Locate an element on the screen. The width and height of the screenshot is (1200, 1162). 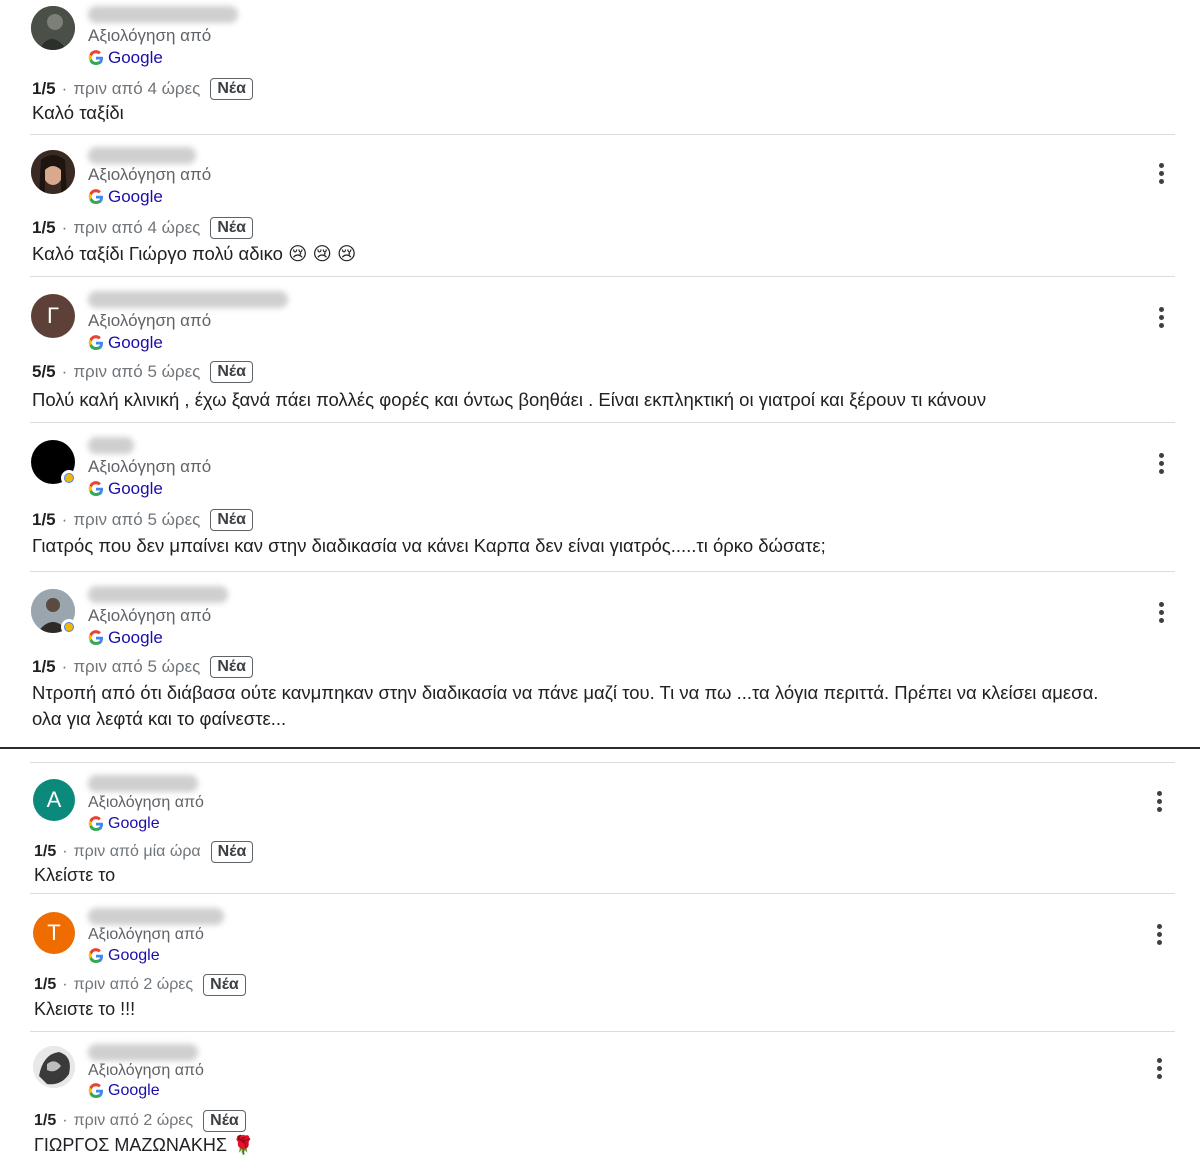
review-time: πριν από μία ώρα is located at coordinates (137, 851).